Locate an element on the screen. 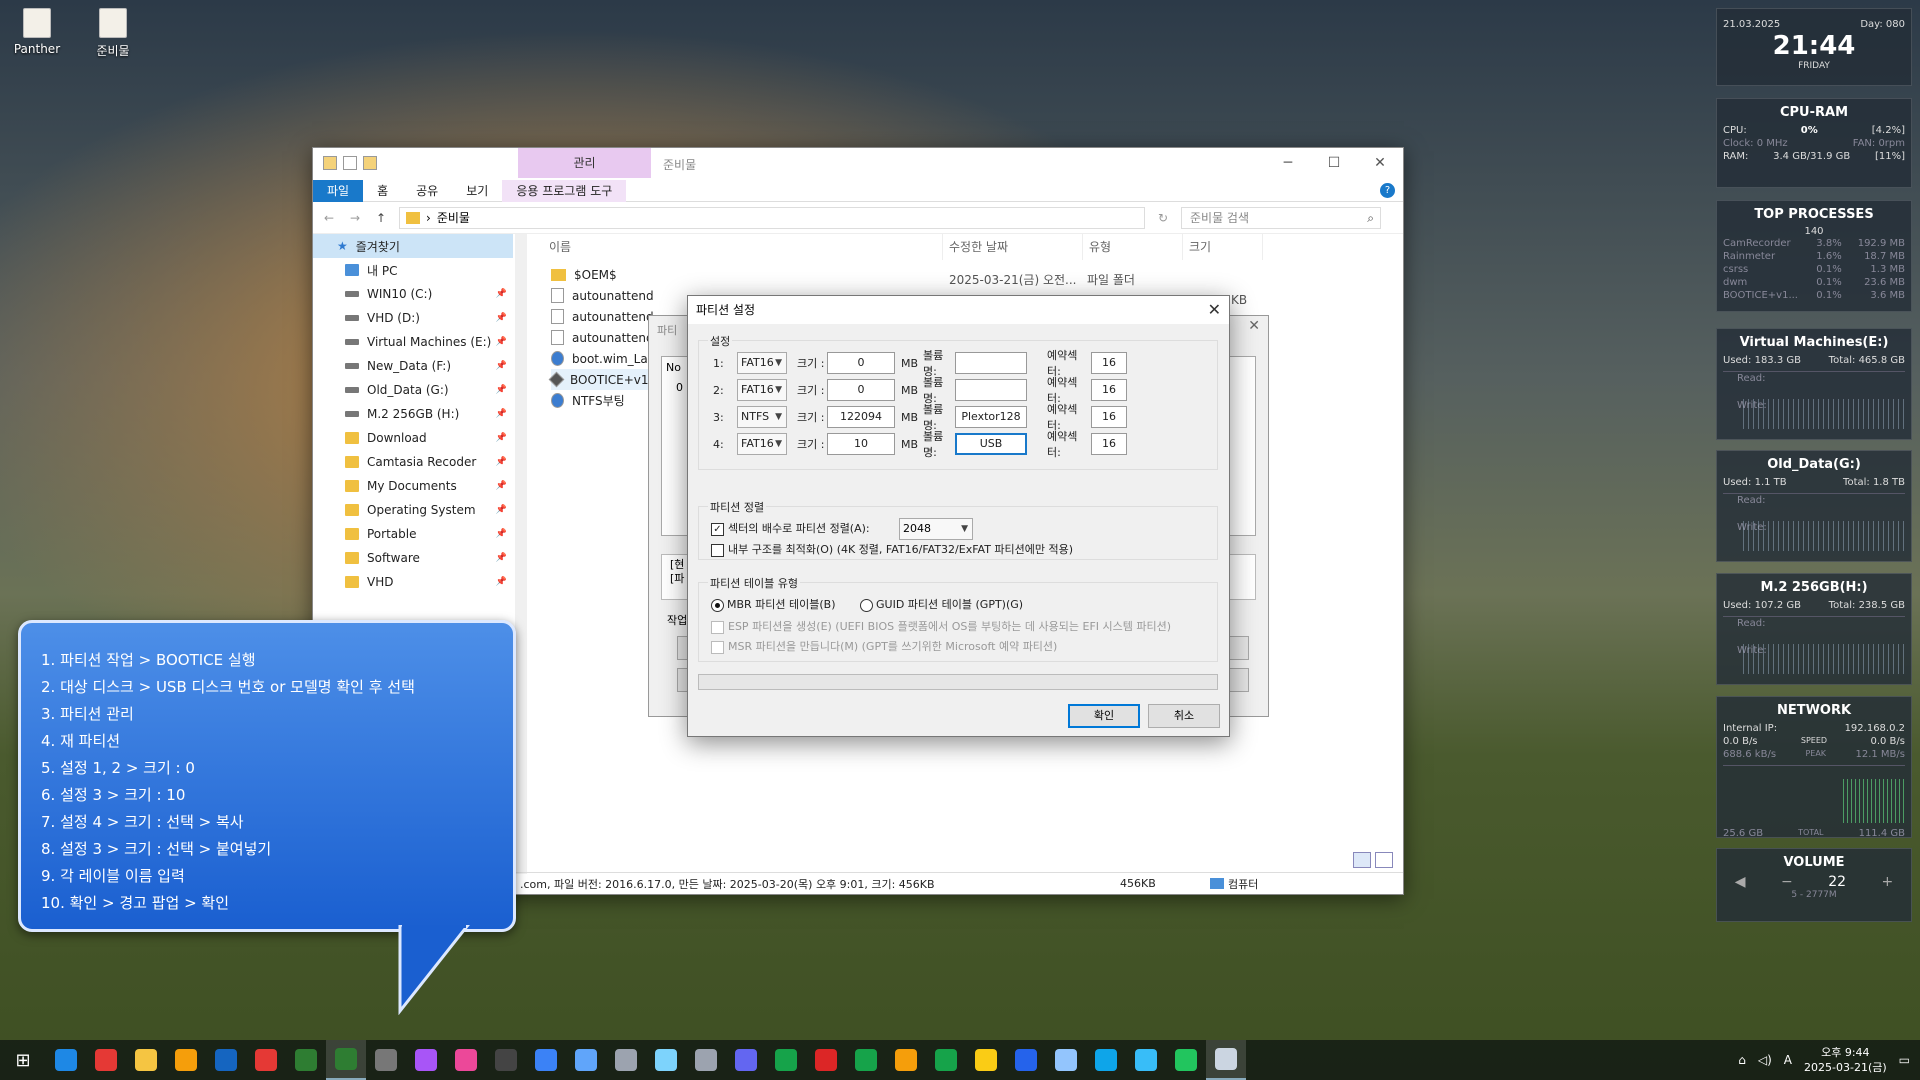  align-value-select: 2048 ▼ is located at coordinates (936, 529).